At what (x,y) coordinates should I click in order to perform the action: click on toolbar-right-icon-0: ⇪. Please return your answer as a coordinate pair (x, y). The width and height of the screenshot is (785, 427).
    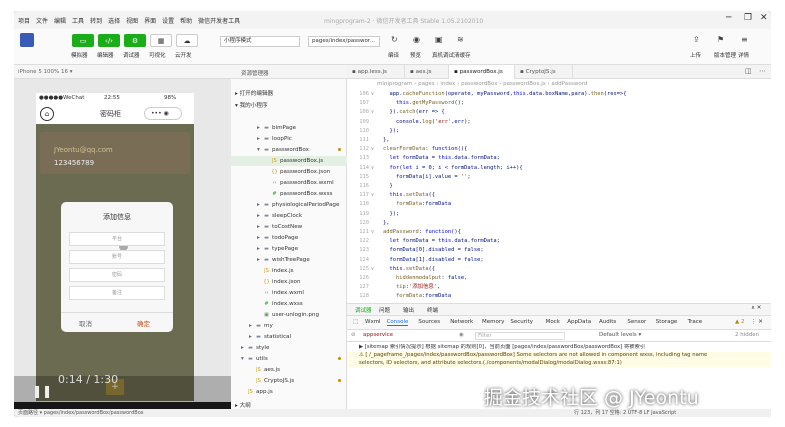
    Looking at the image, I should click on (696, 39).